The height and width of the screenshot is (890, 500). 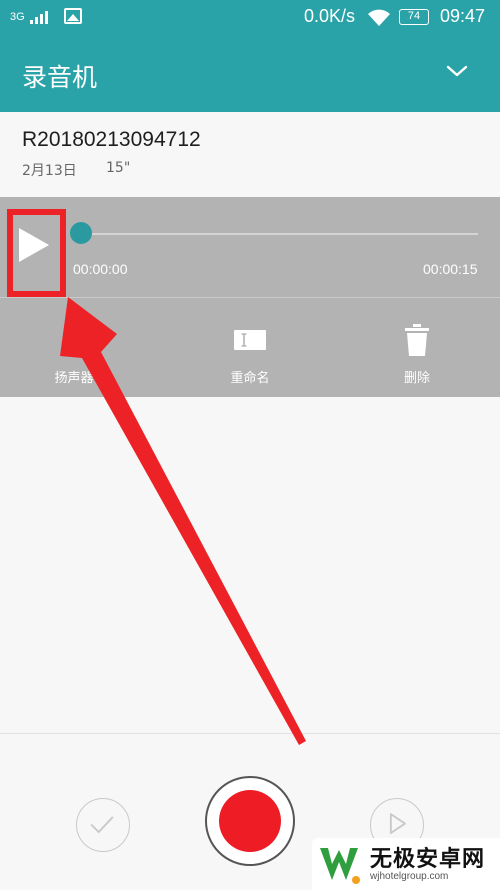 What do you see at coordinates (250, 355) in the screenshot?
I see `rename-button: 重命名` at bounding box center [250, 355].